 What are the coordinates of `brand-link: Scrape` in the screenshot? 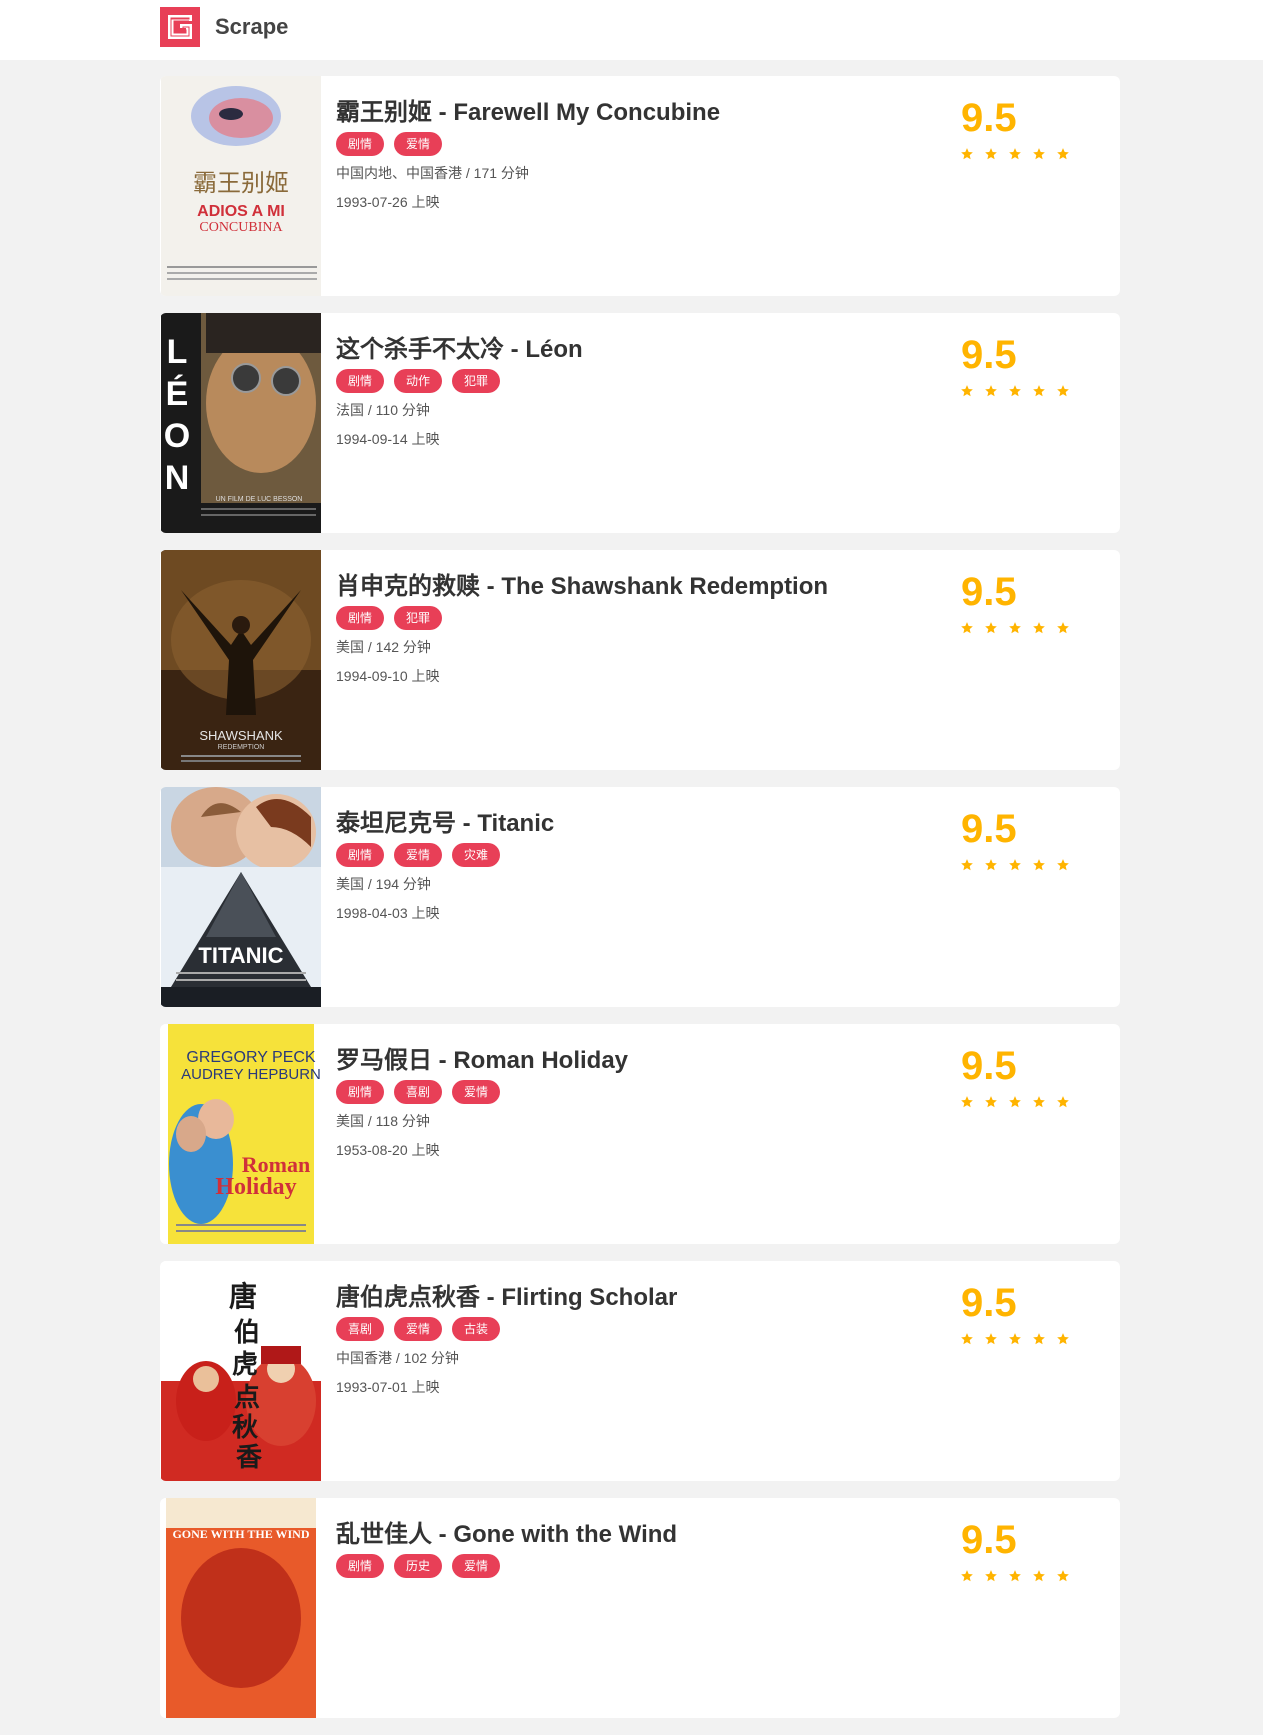 It's located at (224, 27).